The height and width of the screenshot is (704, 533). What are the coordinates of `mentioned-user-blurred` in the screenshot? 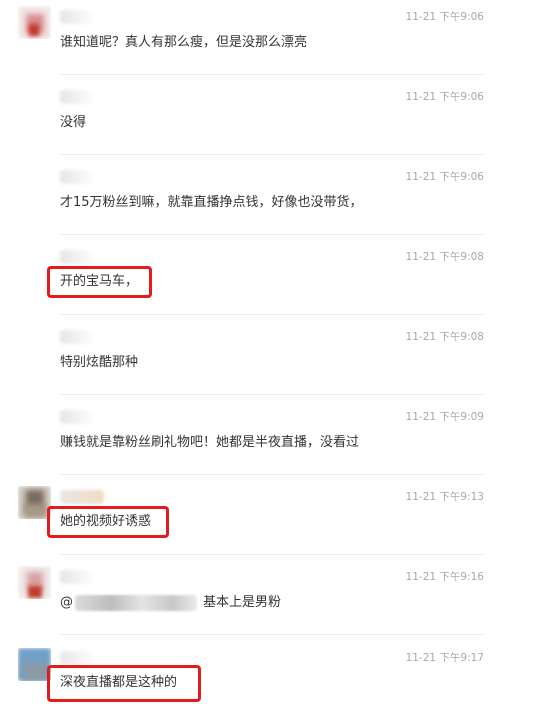 It's located at (136, 602).